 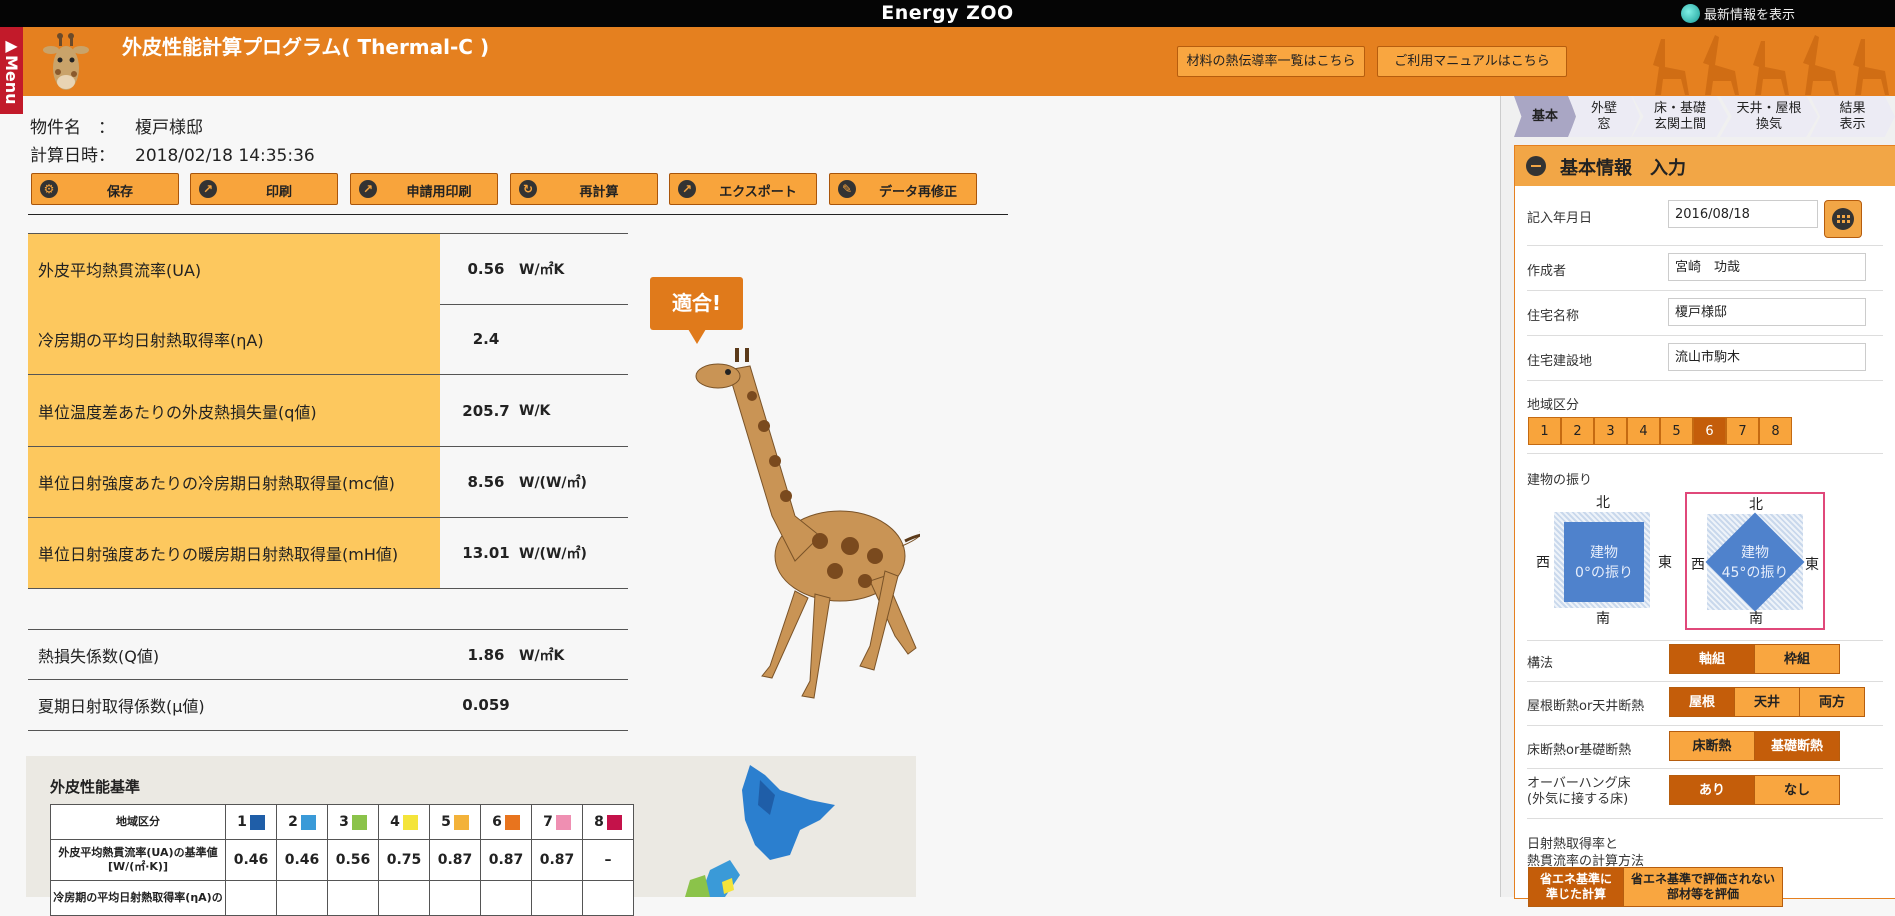 I want to click on manual-link-button: ご利用マニュアルはこちら, so click(x=1472, y=61).